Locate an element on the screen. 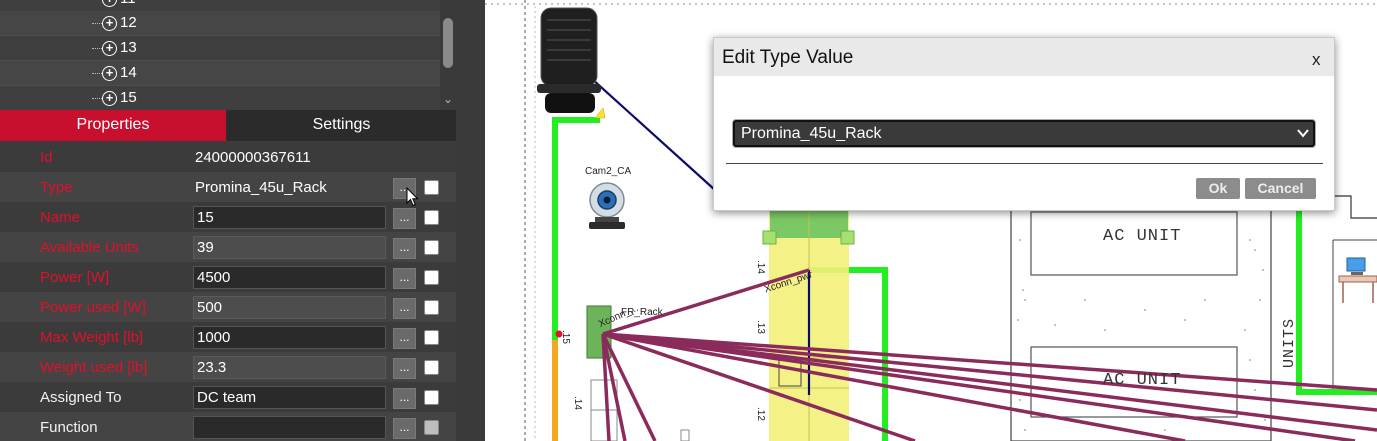 The width and height of the screenshot is (1377, 441). property-row-id: Id 24000000367611 is located at coordinates (228, 157).